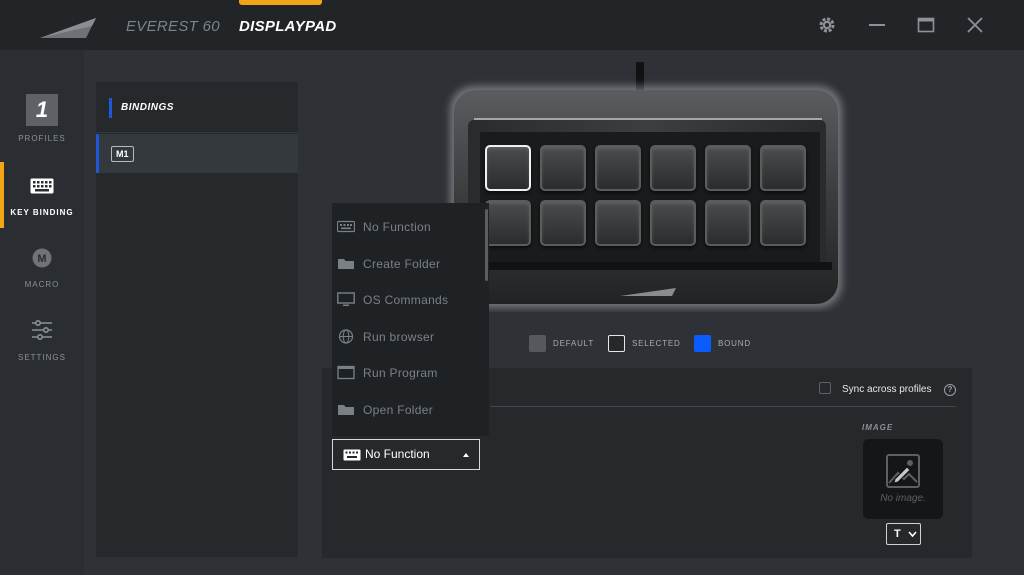 The height and width of the screenshot is (575, 1024). Describe the element at coordinates (42, 312) in the screenshot. I see `left-sidebar: 1 PROFILES KEY BINDING M MACRO SETTINGS` at that location.